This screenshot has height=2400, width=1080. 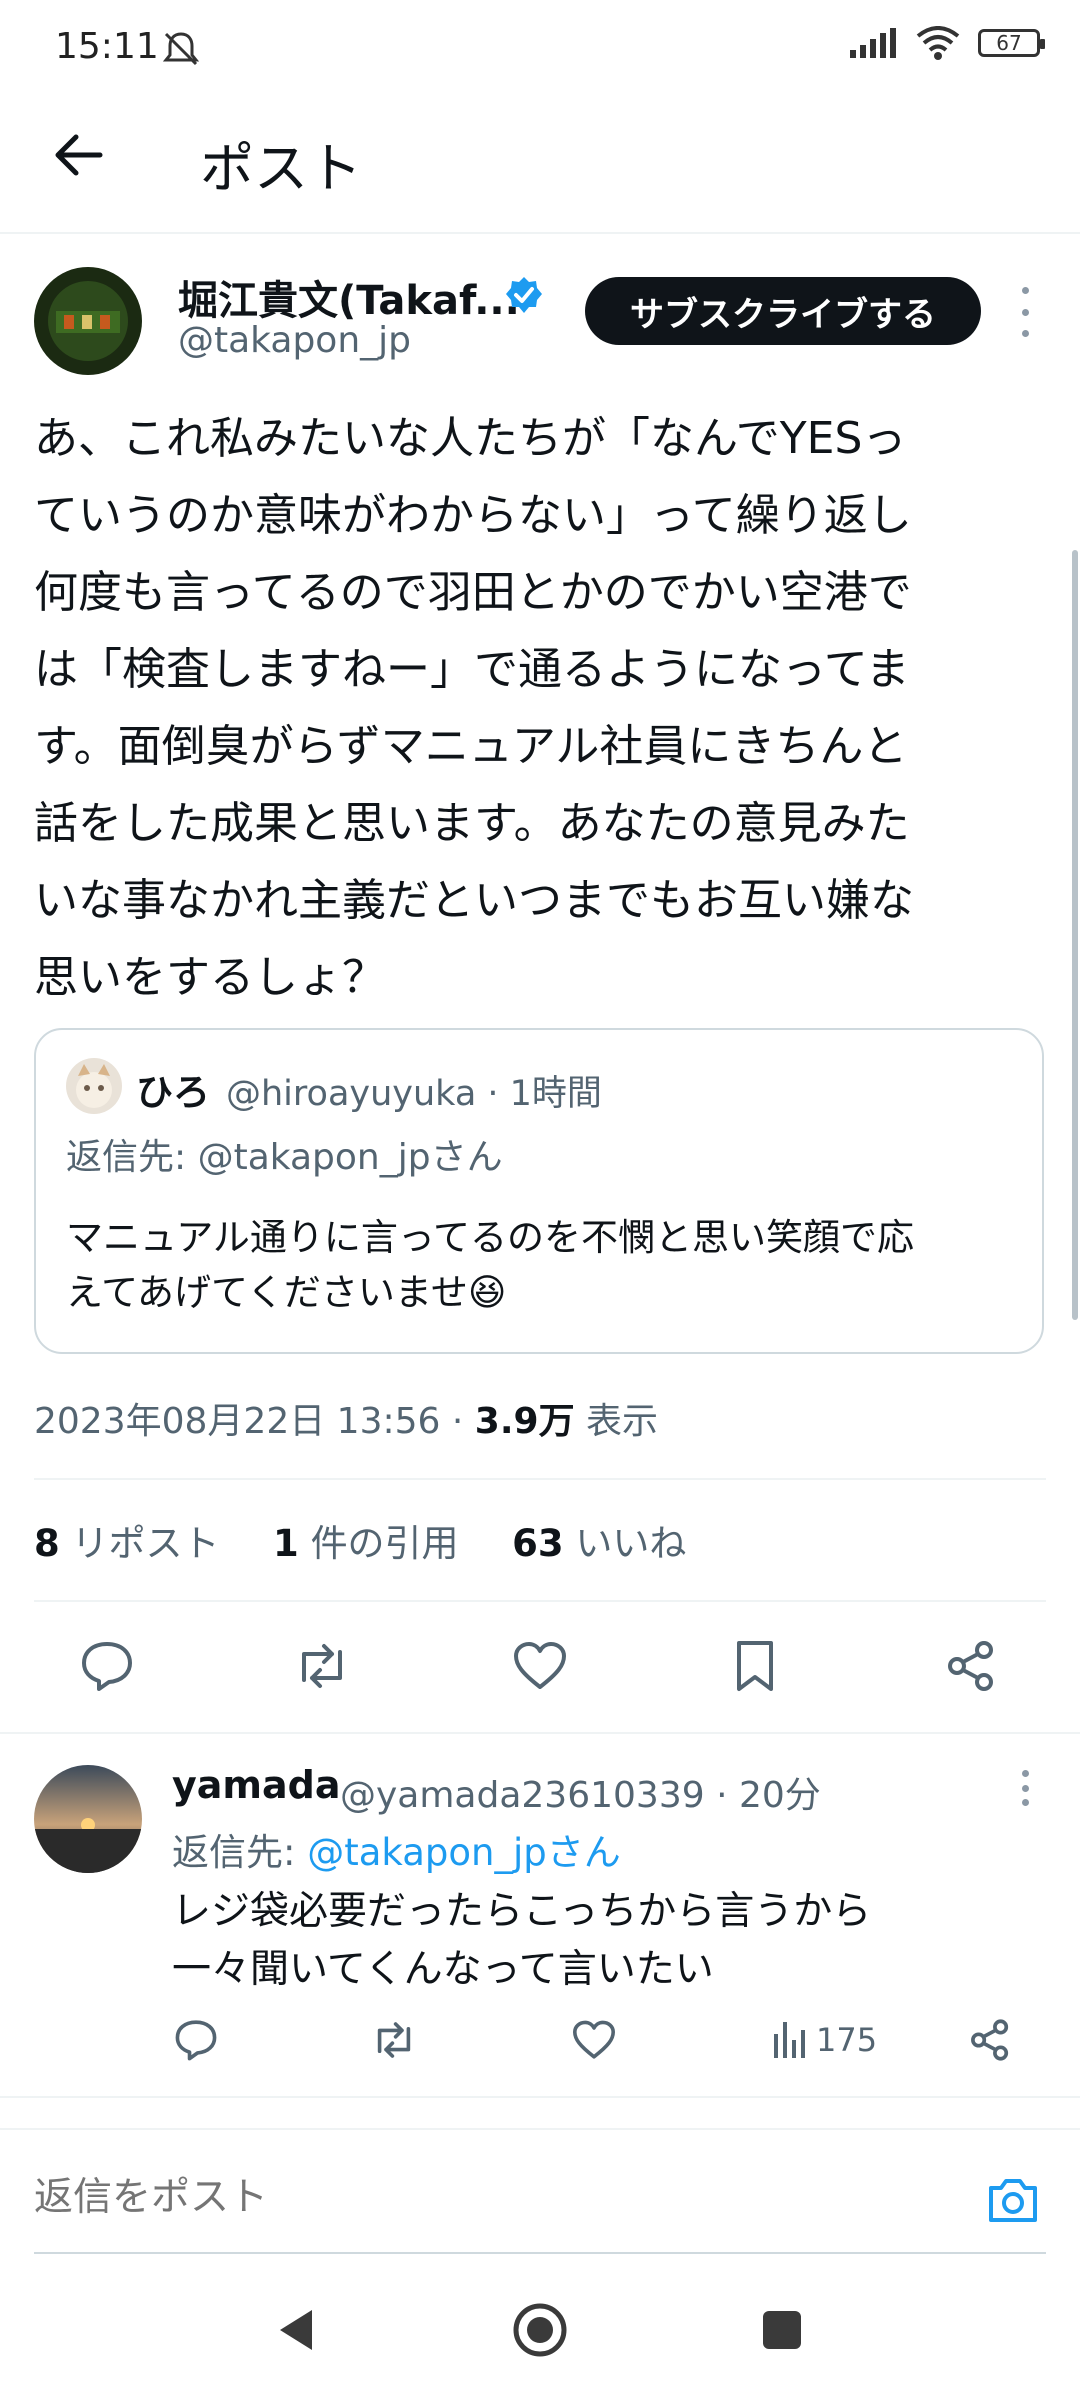 I want to click on reply-more-icon, so click(x=1025, y=1788).